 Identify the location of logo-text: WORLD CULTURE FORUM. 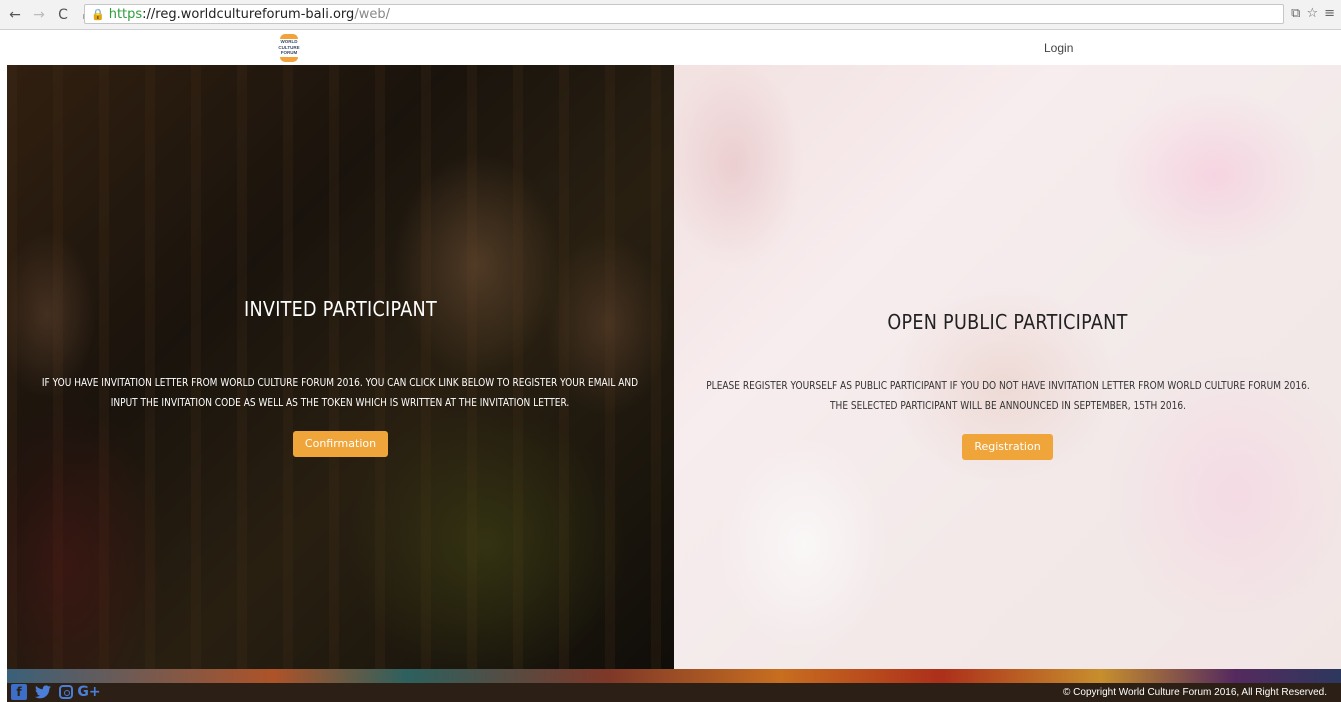
(289, 47).